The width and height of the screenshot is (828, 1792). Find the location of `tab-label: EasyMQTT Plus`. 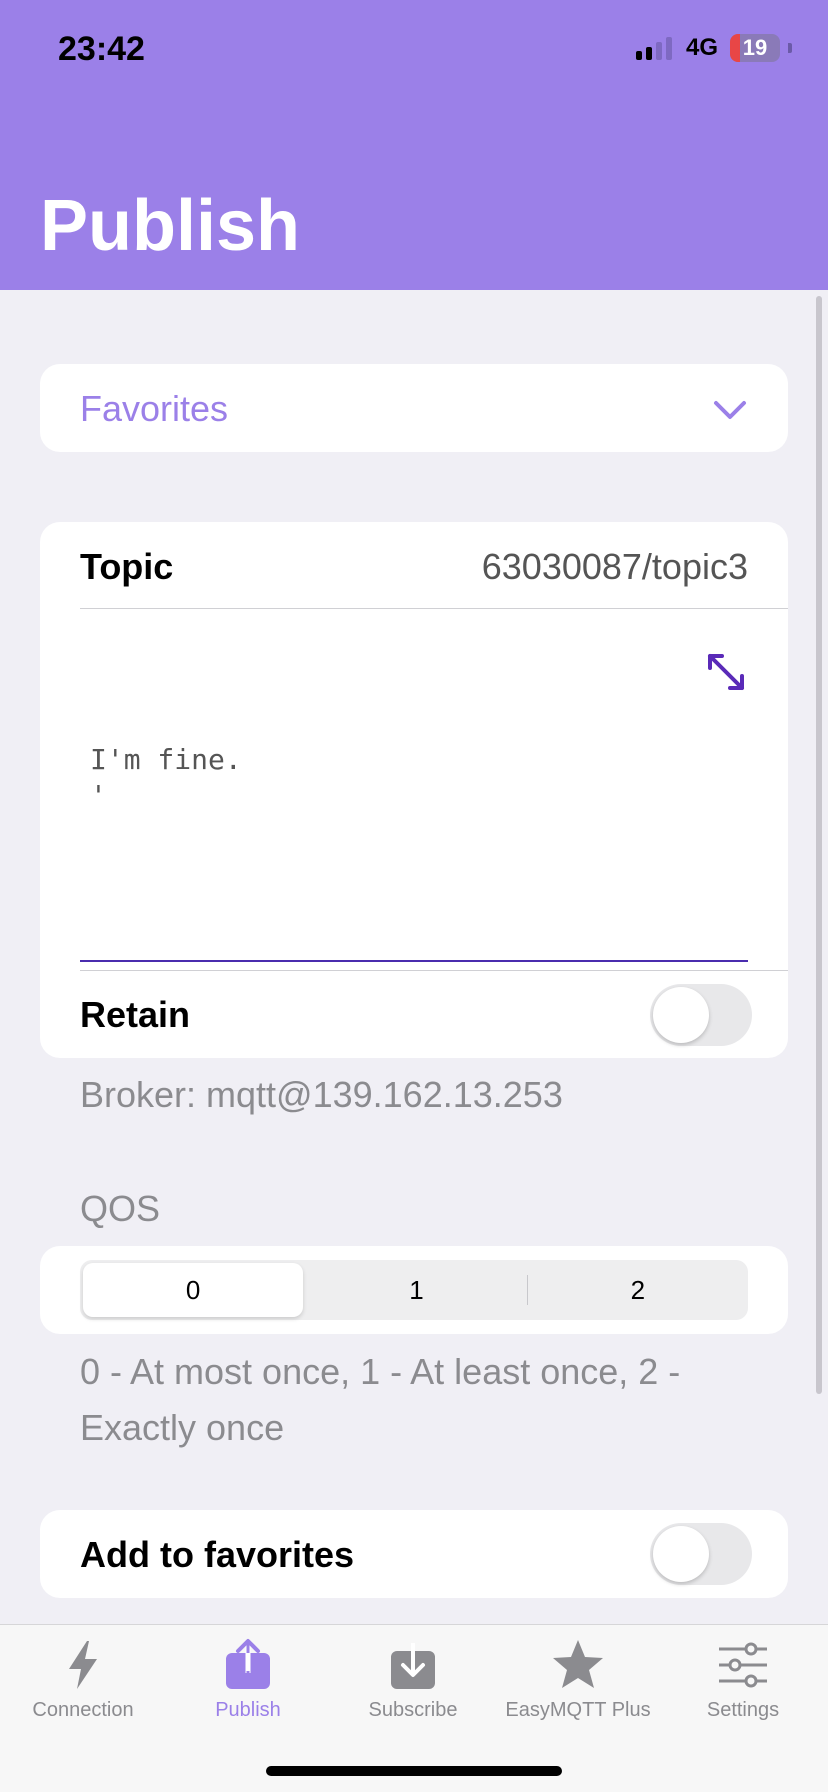

tab-label: EasyMQTT Plus is located at coordinates (578, 1710).